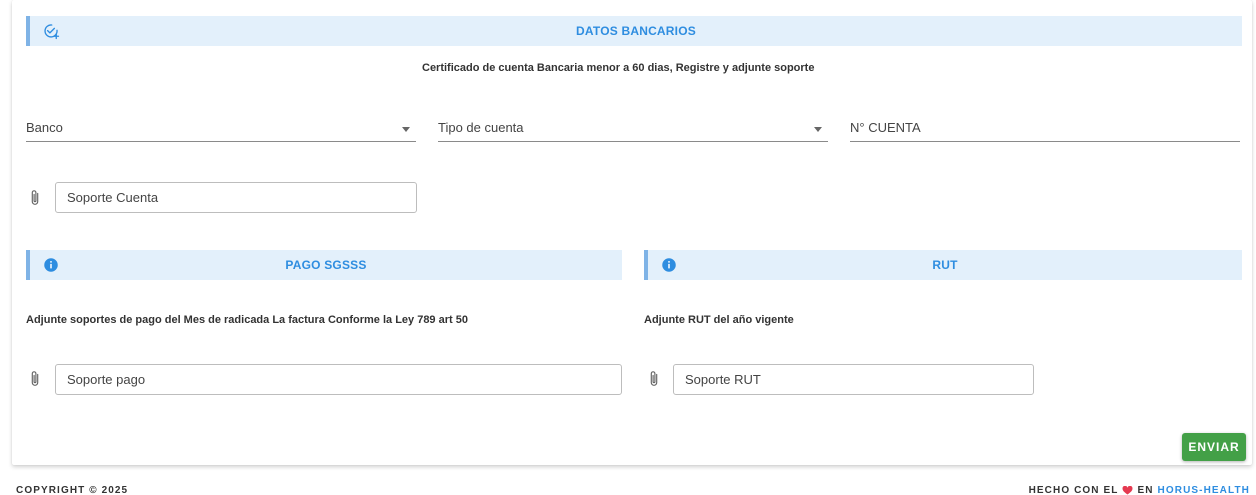  I want to click on banco-label: Banco, so click(44, 127).